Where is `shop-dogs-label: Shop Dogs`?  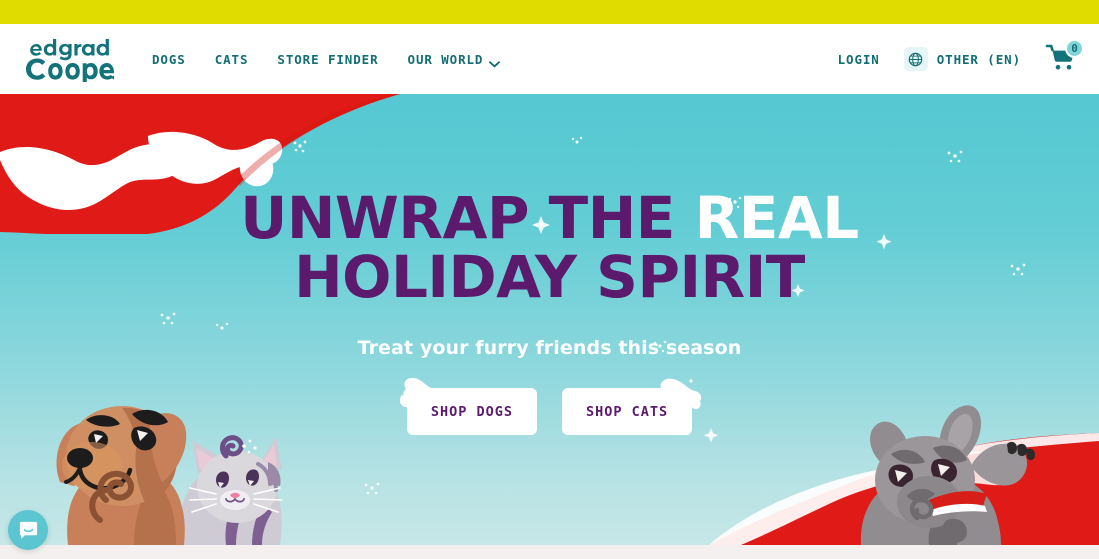
shop-dogs-label: Shop Dogs is located at coordinates (471, 411).